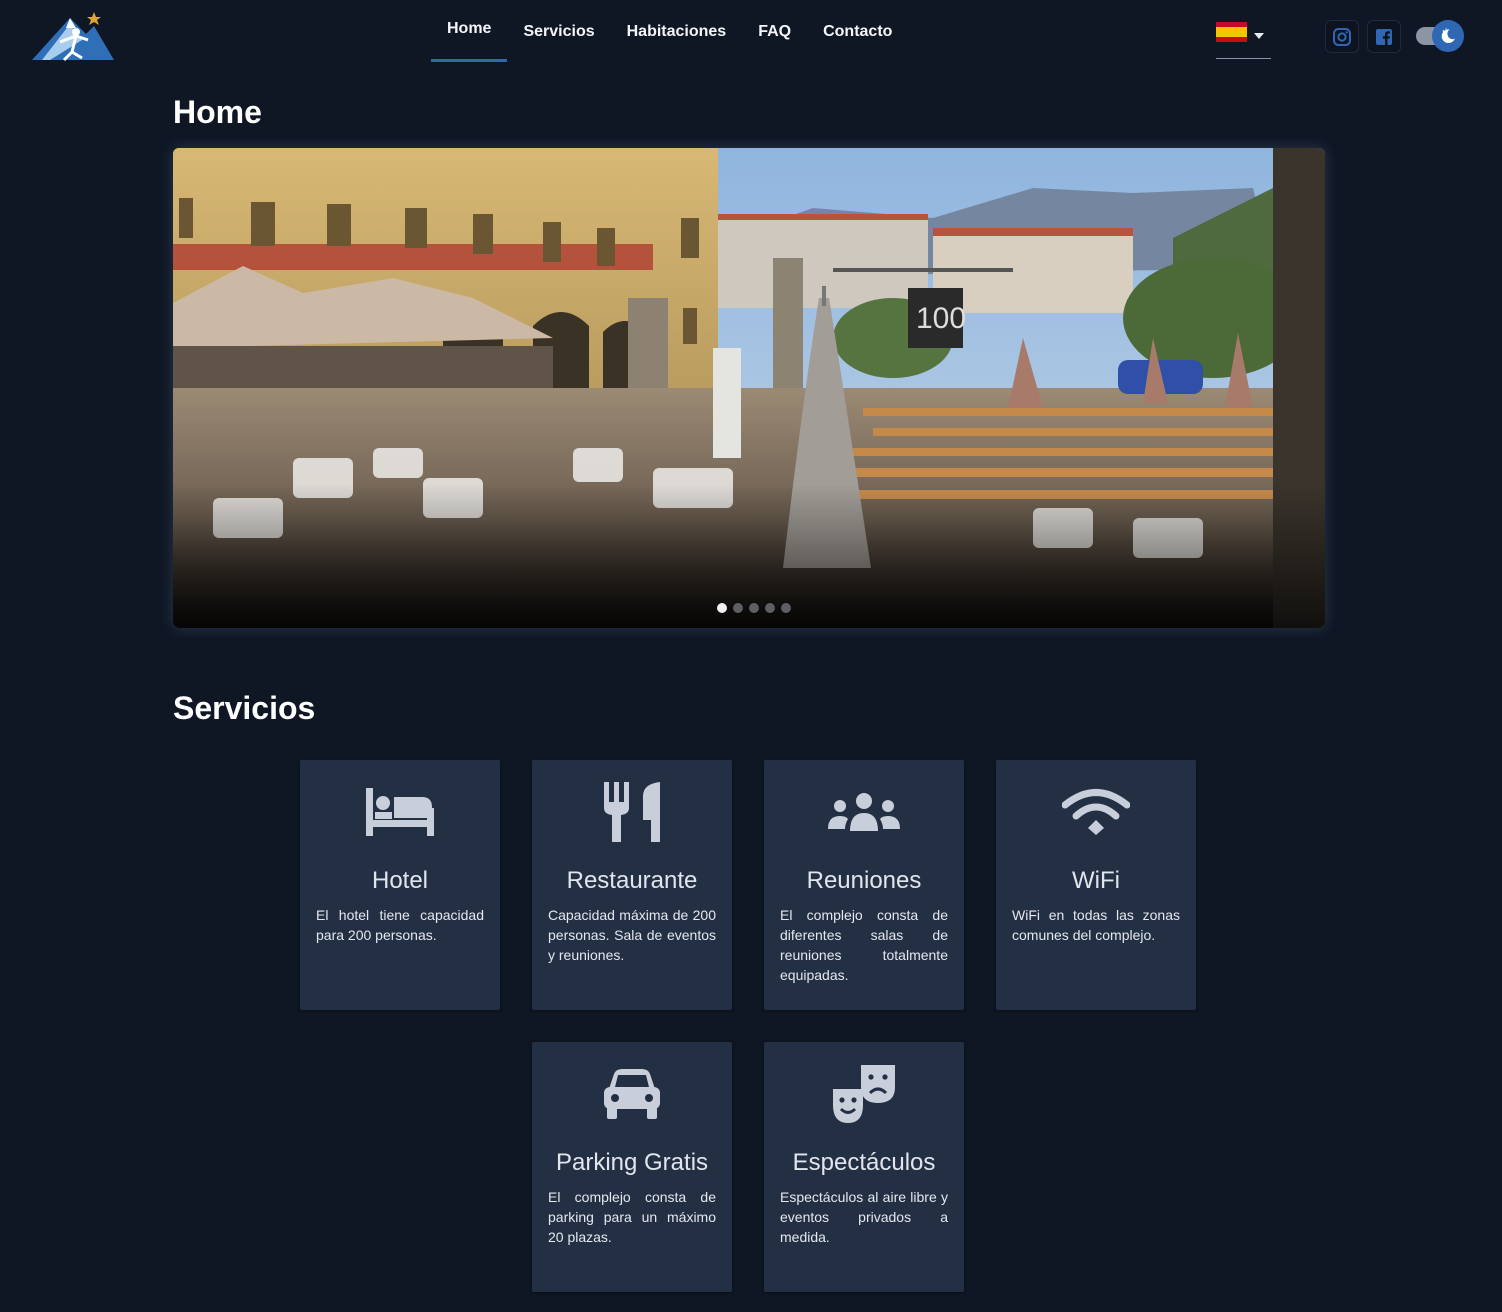 The height and width of the screenshot is (1312, 1502). What do you see at coordinates (400, 812) in the screenshot?
I see `bed-icon` at bounding box center [400, 812].